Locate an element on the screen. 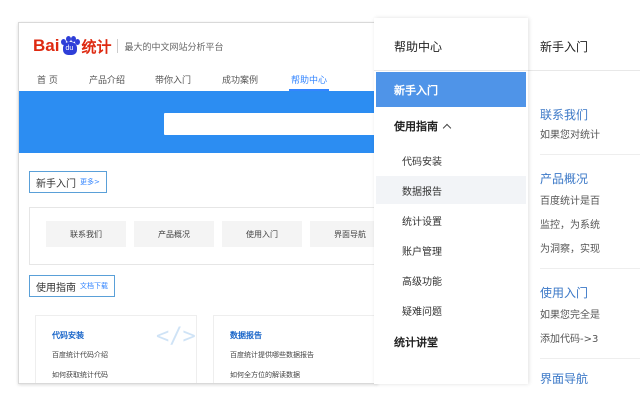 The width and height of the screenshot is (640, 400). code-icon: </> is located at coordinates (176, 336).